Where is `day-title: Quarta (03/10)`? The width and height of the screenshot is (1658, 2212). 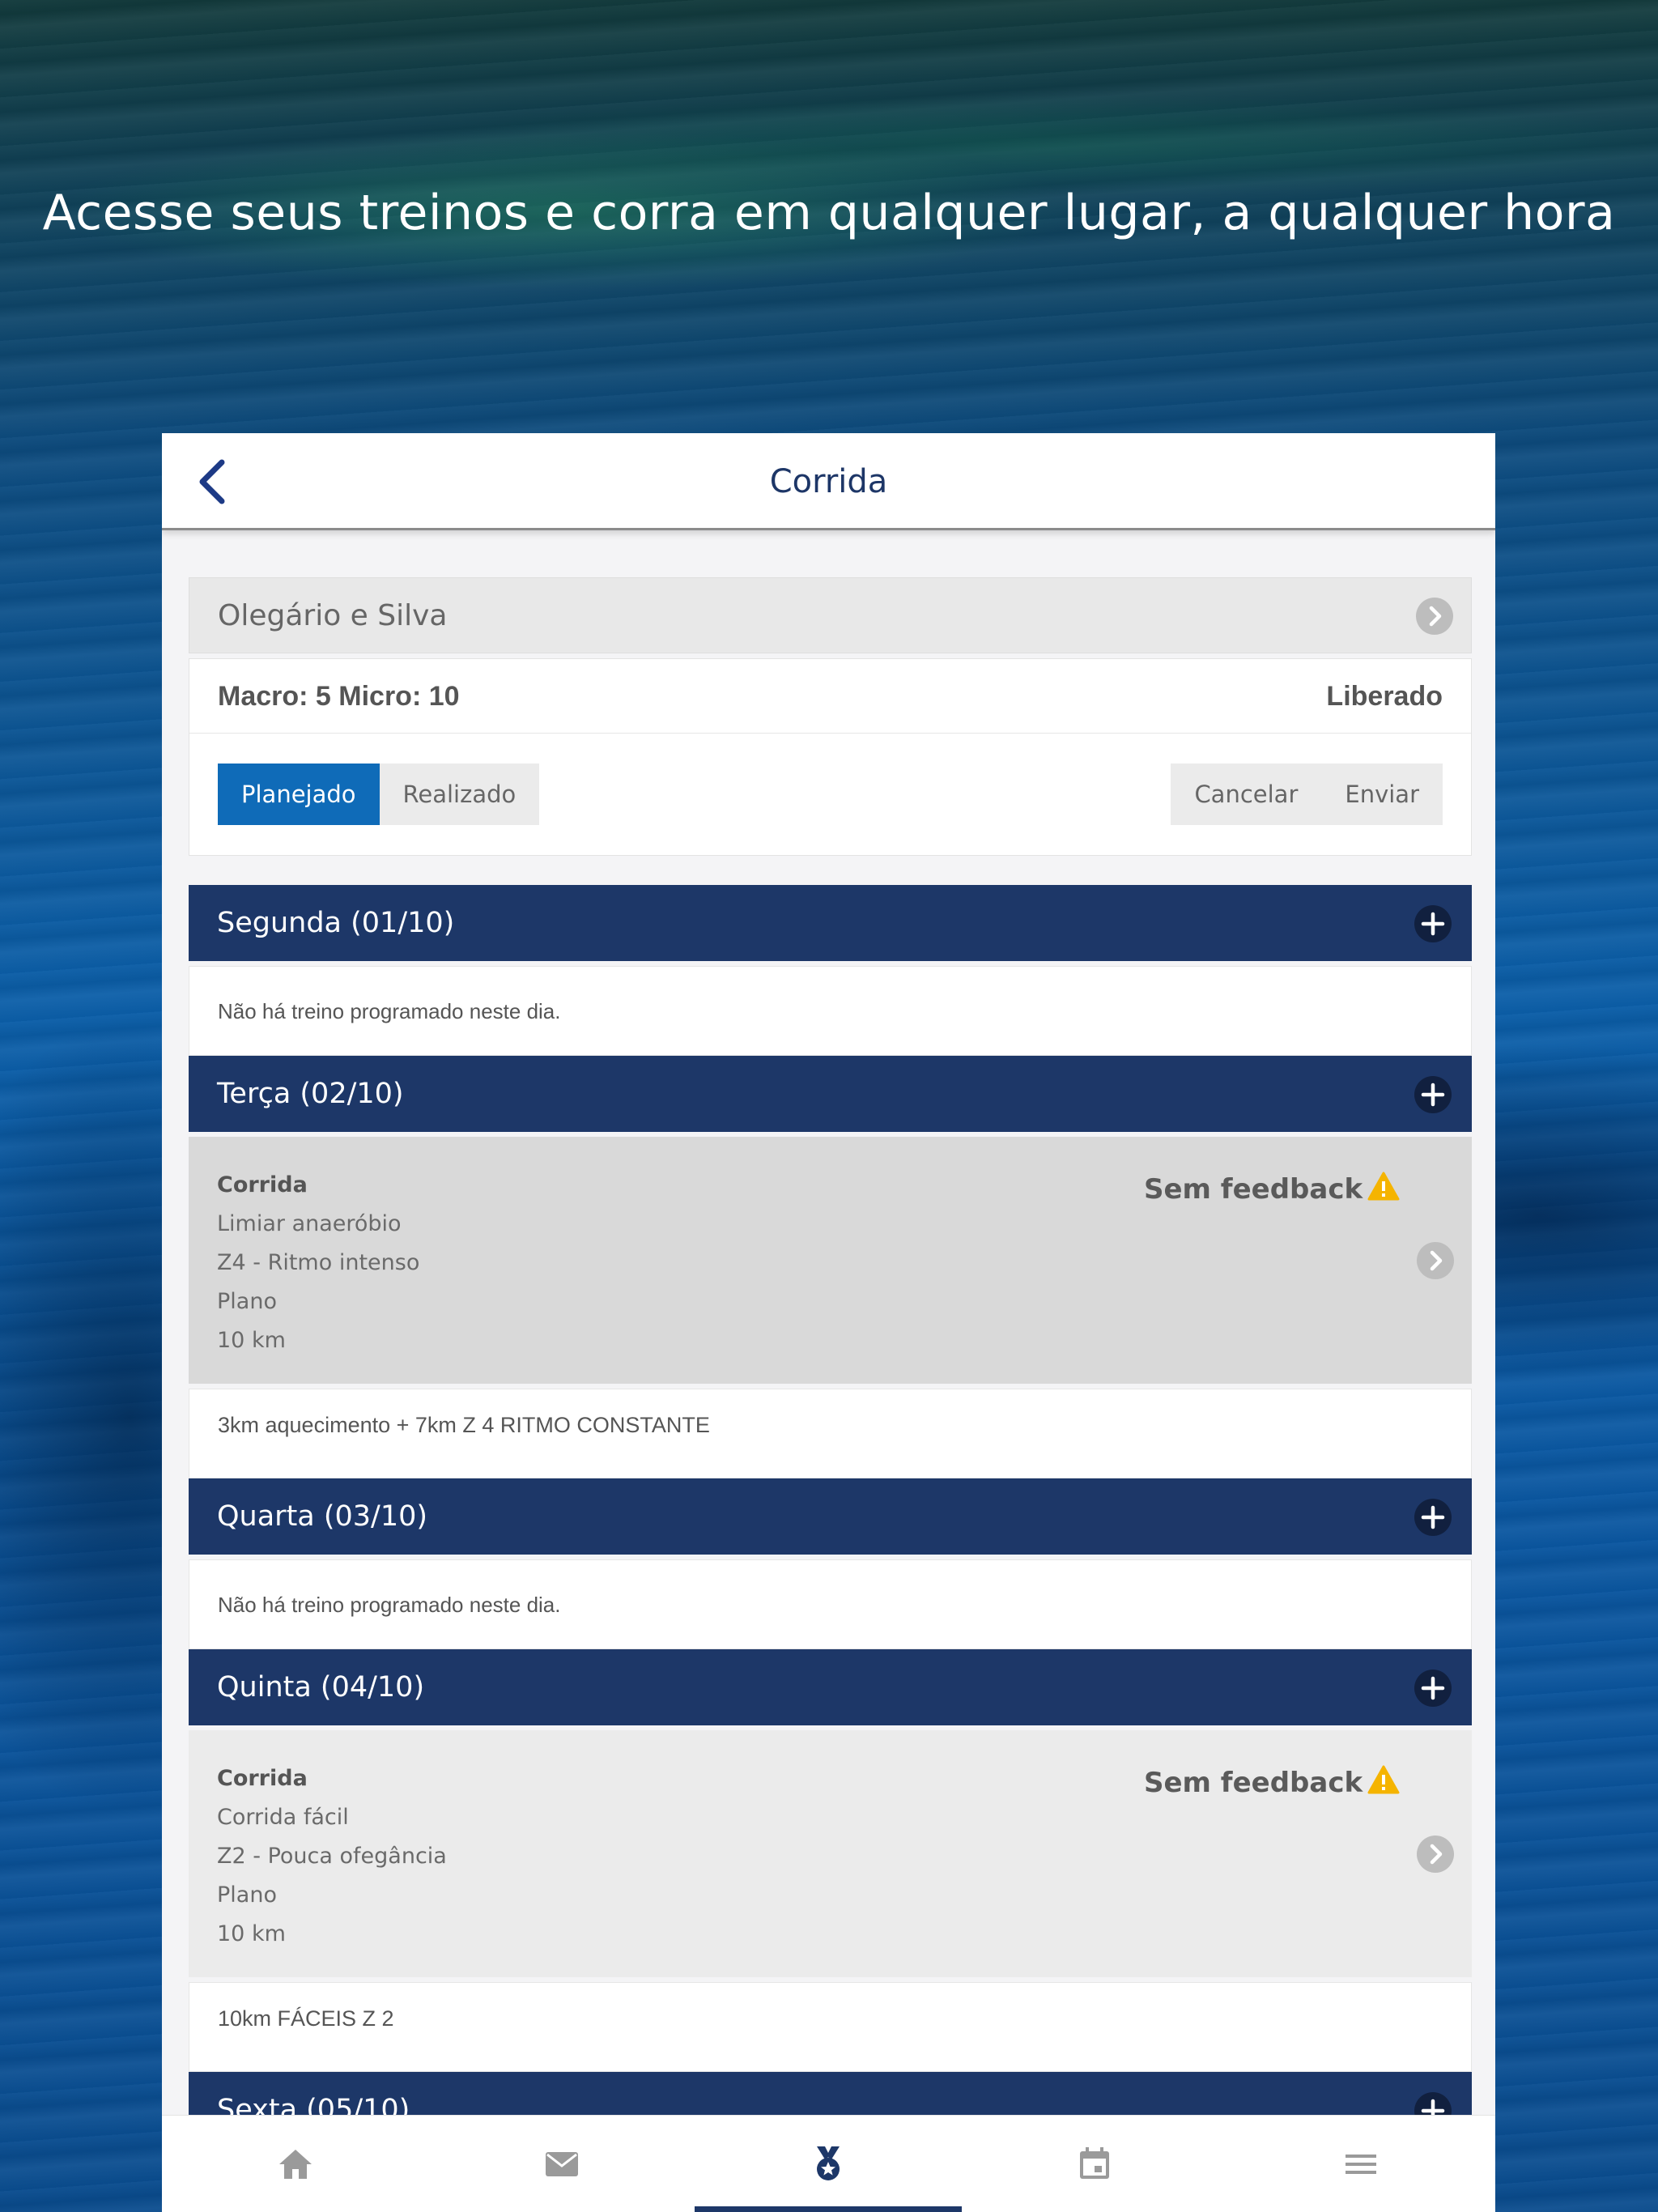 day-title: Quarta (03/10) is located at coordinates (322, 1516).